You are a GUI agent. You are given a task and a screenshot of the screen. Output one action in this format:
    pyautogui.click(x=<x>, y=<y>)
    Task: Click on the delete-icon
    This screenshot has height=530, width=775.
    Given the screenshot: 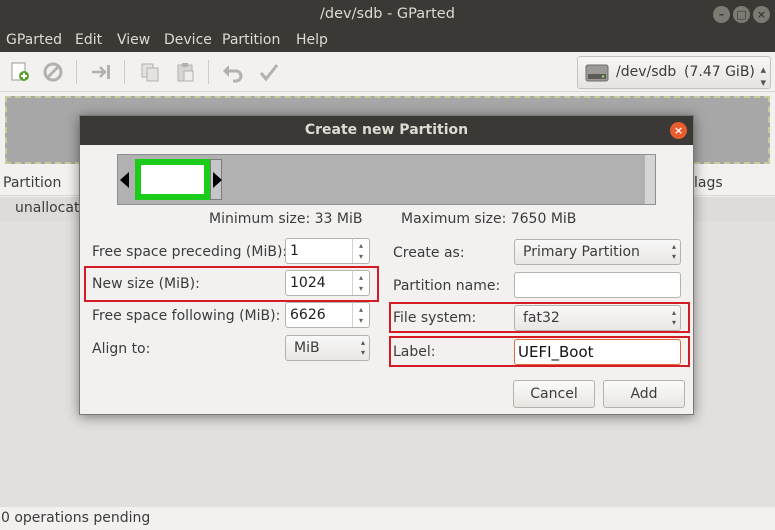 What is the action you would take?
    pyautogui.click(x=53, y=72)
    